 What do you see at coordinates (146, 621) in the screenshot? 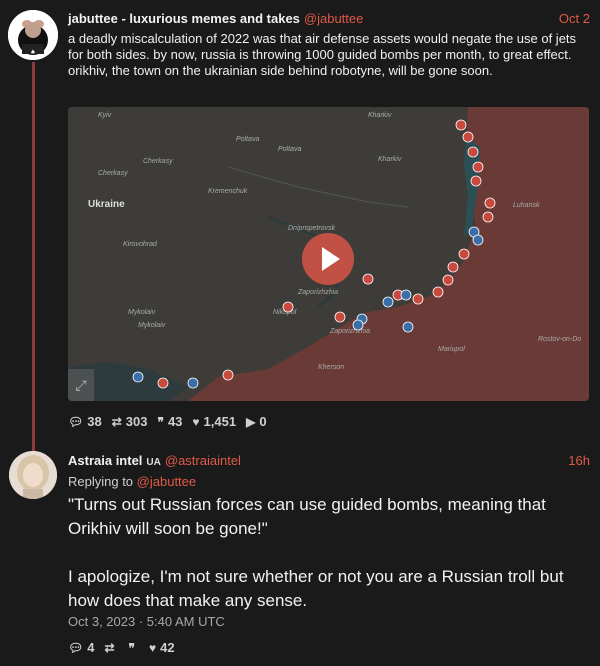
I see `tweet-timestamp: Oct 3, 2023 · 5:40 AM UTC` at bounding box center [146, 621].